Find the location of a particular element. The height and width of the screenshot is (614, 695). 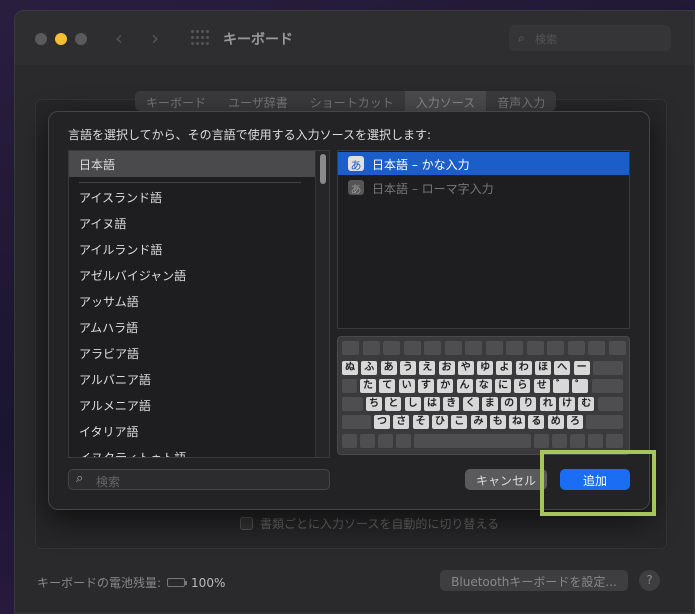

keyboard-key: ほ is located at coordinates (543, 368).